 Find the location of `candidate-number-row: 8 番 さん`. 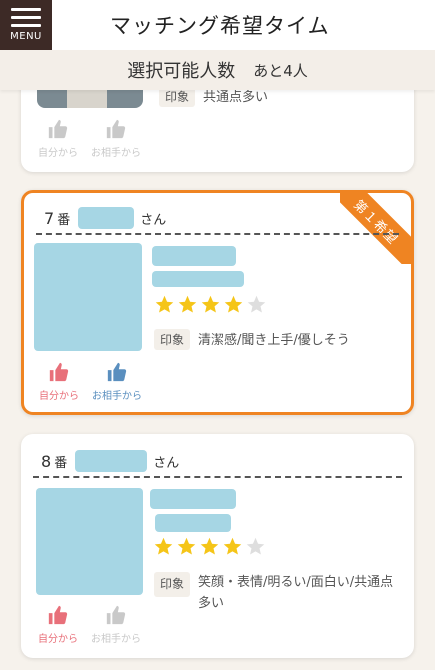

candidate-number-row: 8 番 さん is located at coordinates (110, 461).